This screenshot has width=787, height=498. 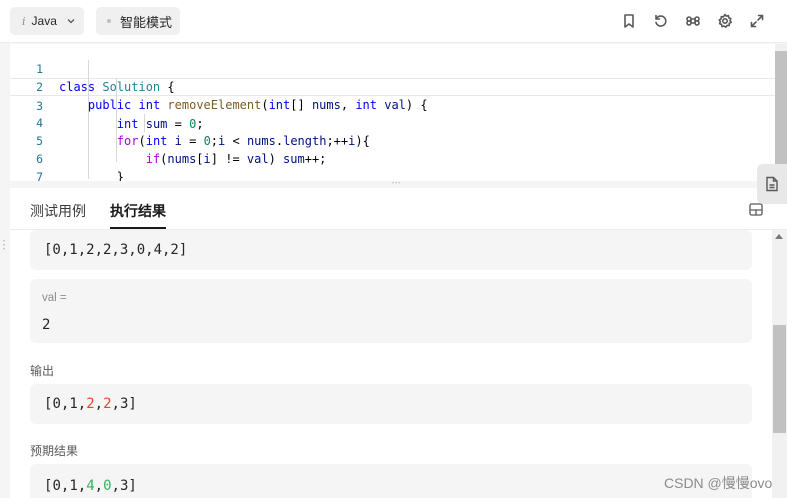 I want to click on output-value: [0,1,2,2,3], so click(x=90, y=404).